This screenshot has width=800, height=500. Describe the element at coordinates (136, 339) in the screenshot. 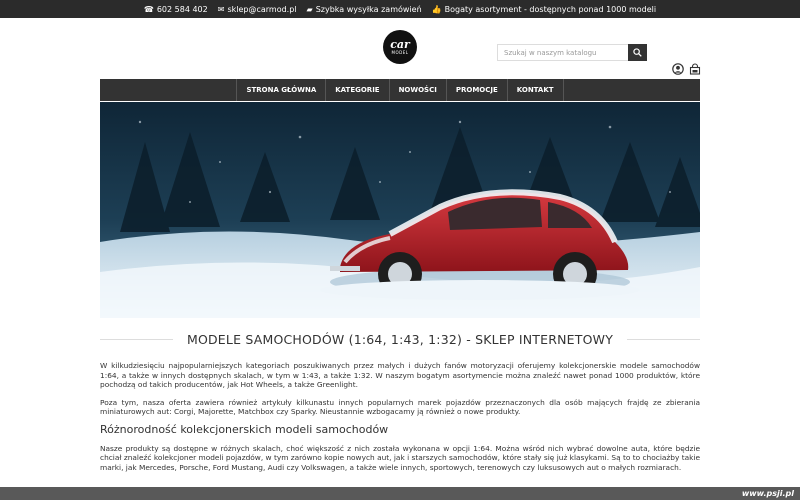

I see `title-divider-left` at that location.